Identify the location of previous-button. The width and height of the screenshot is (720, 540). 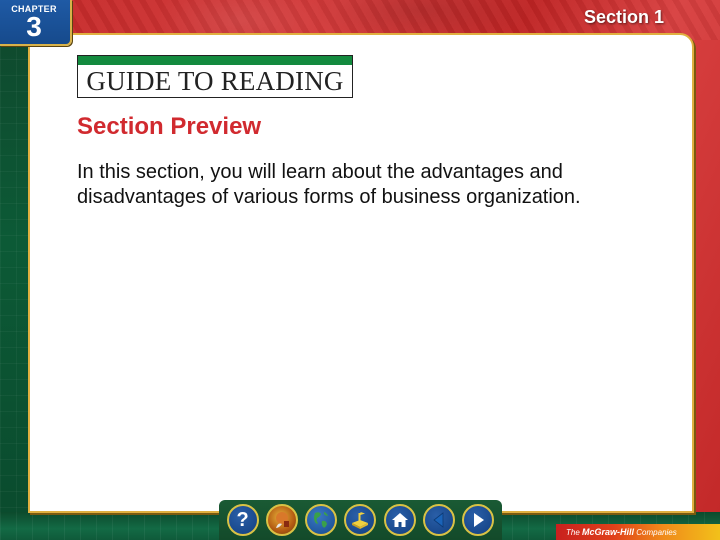
(439, 520).